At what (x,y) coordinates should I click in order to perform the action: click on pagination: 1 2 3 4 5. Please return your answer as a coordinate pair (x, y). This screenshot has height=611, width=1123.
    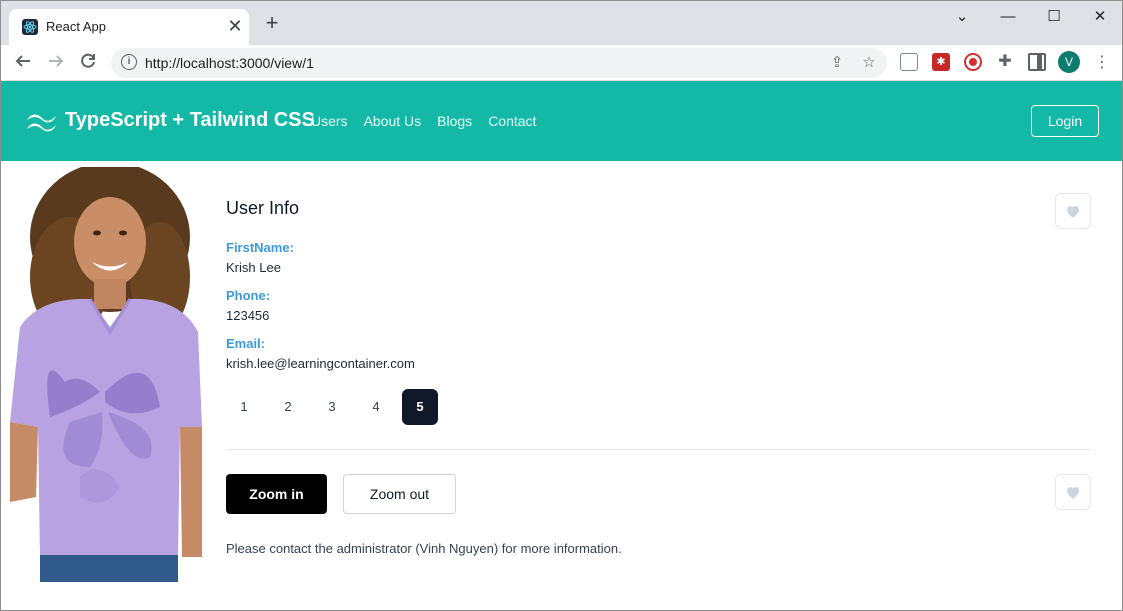
    Looking at the image, I should click on (332, 407).